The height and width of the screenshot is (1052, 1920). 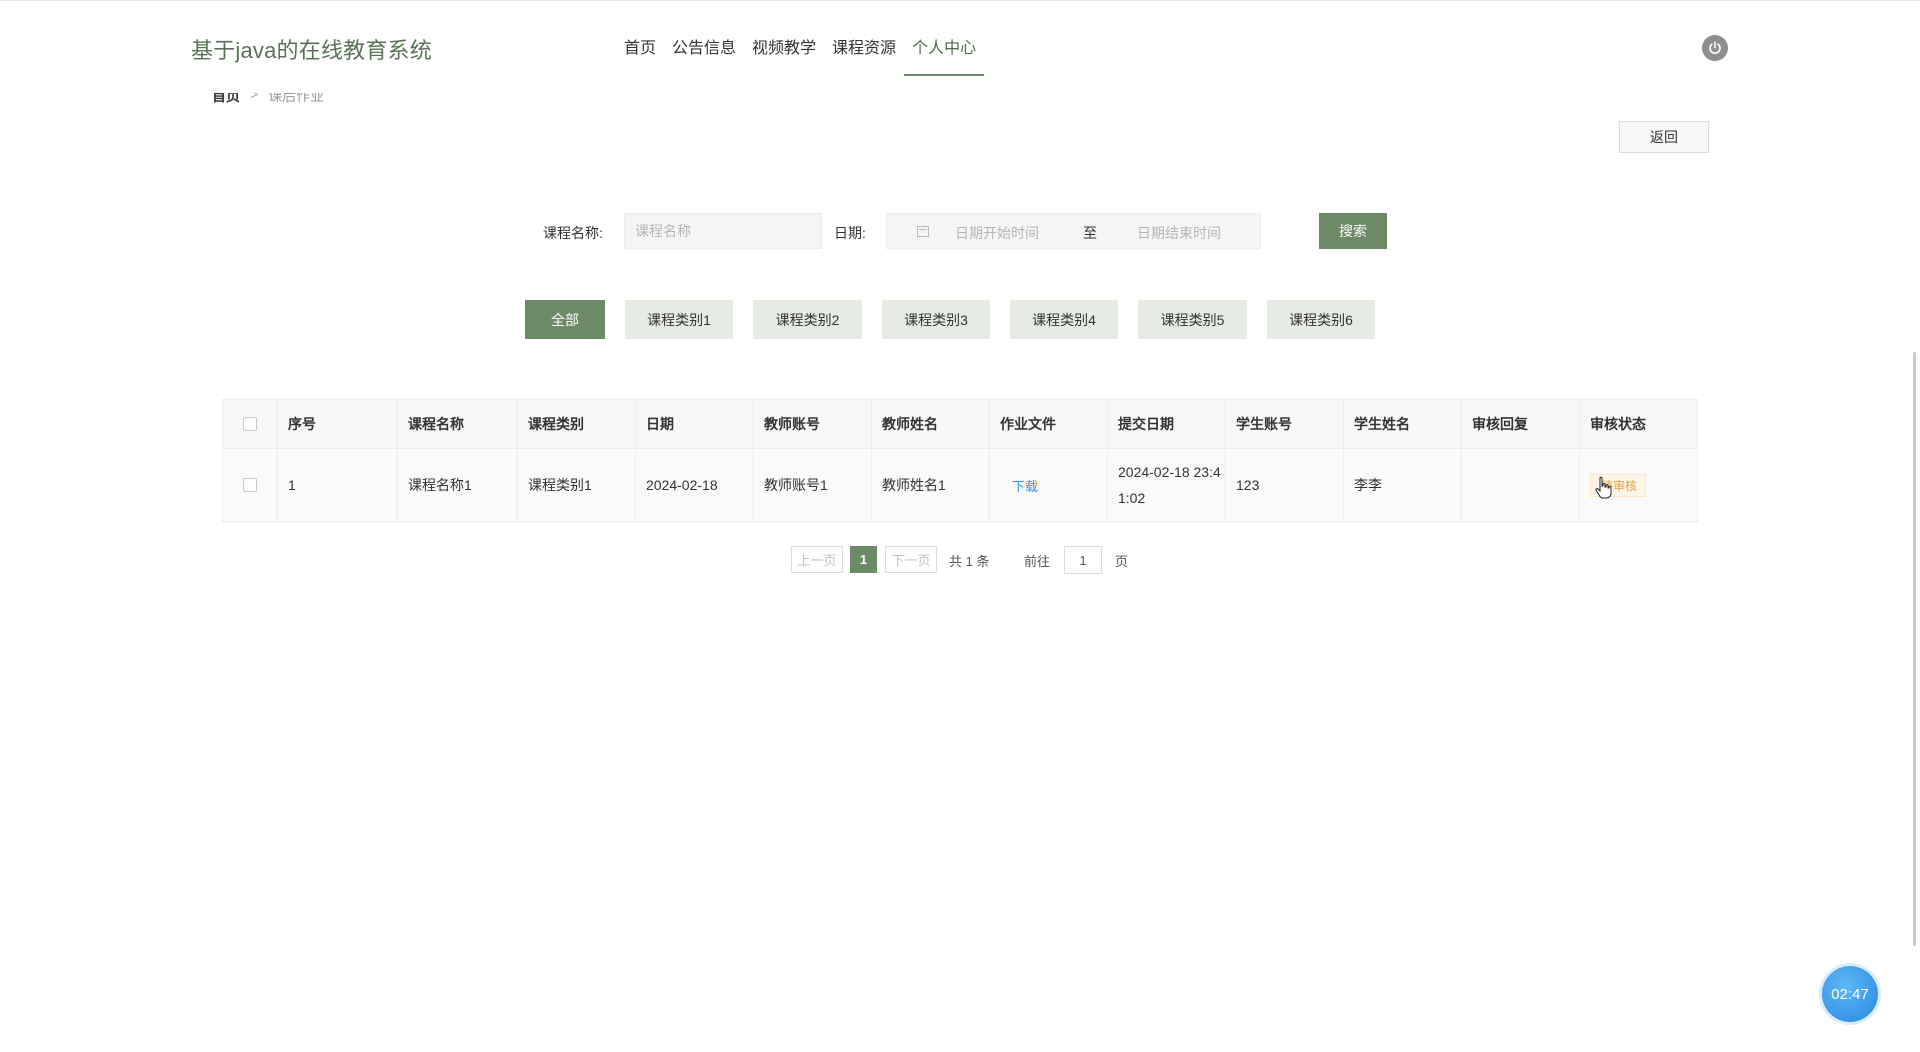 I want to click on header-course-type: 课程类别, so click(x=577, y=424).